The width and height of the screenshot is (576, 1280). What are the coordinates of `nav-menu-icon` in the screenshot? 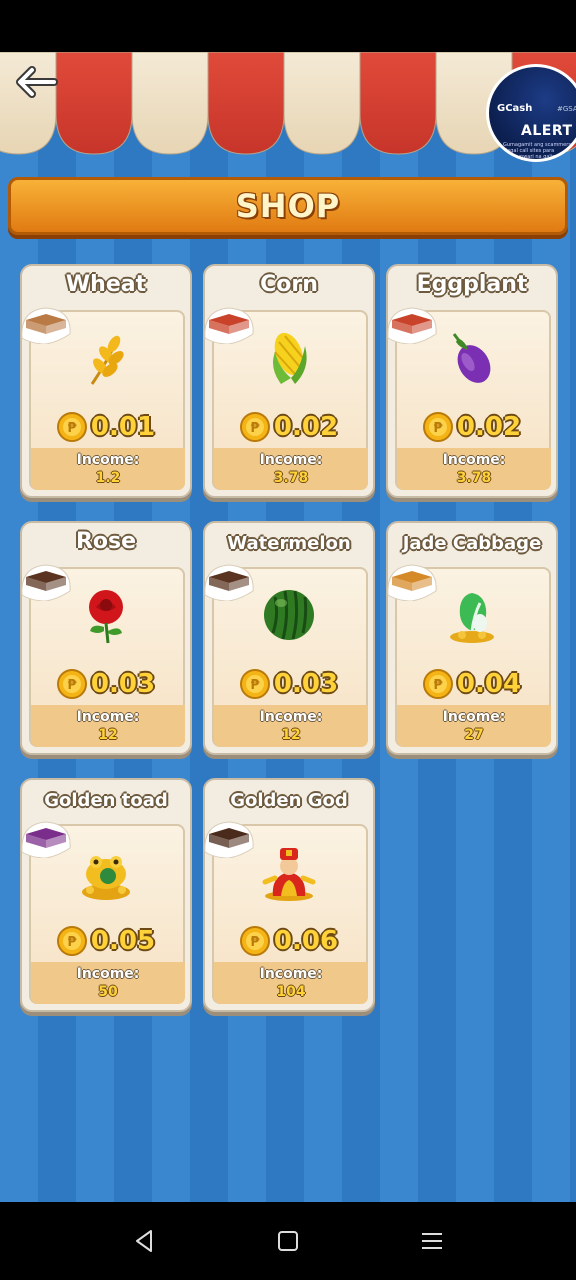 It's located at (432, 1241).